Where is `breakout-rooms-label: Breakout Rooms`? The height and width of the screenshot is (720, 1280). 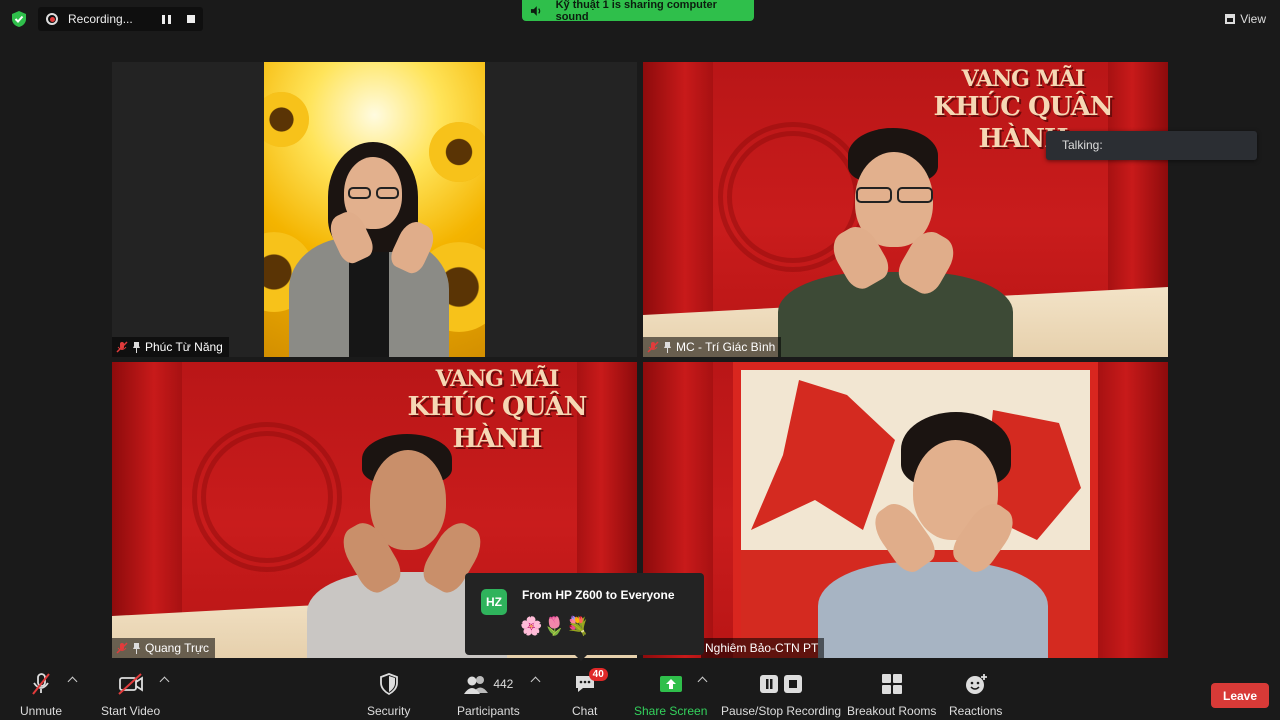 breakout-rooms-label: Breakout Rooms is located at coordinates (892, 711).